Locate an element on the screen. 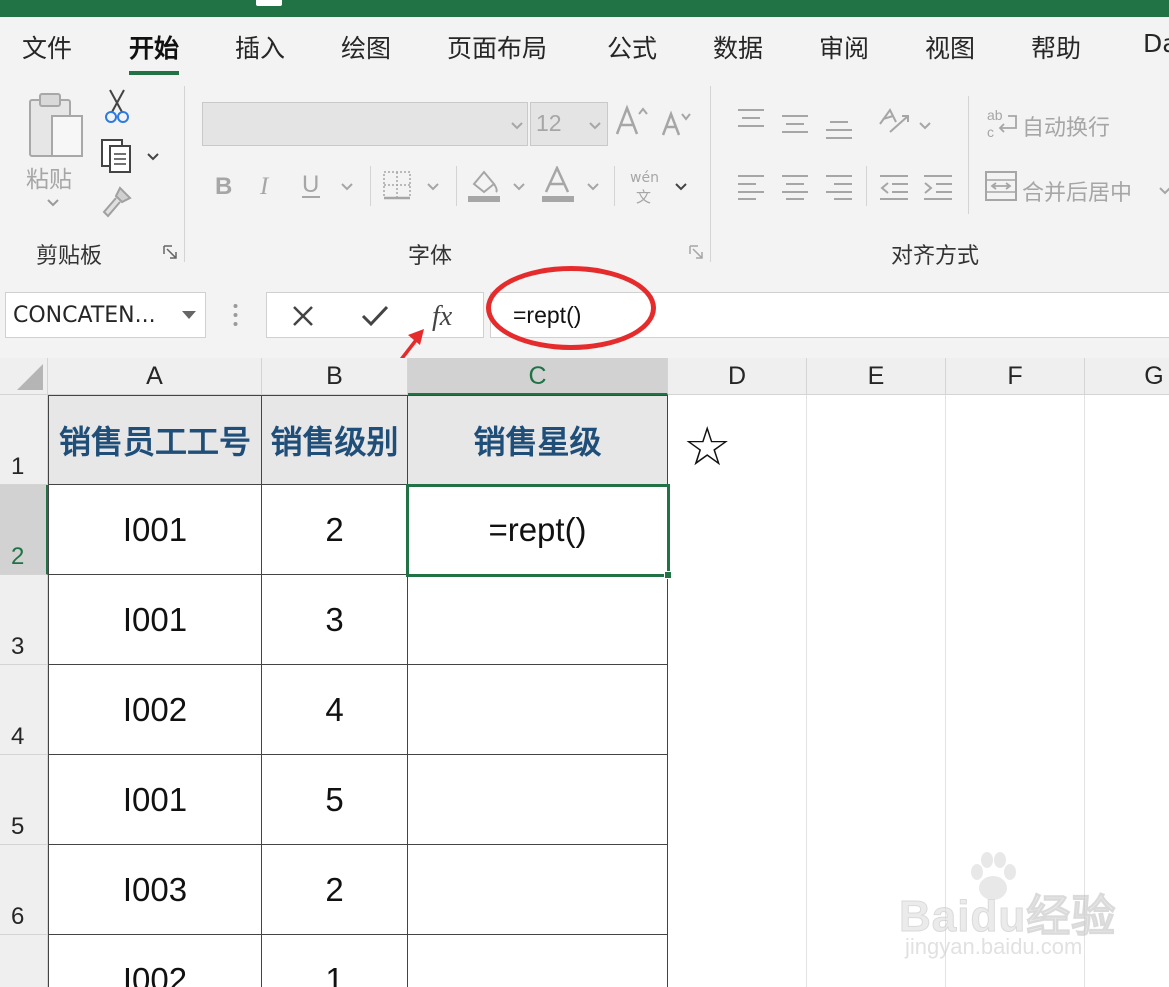 Image resolution: width=1169 pixels, height=987 pixels. bold-icon: B is located at coordinates (224, 185).